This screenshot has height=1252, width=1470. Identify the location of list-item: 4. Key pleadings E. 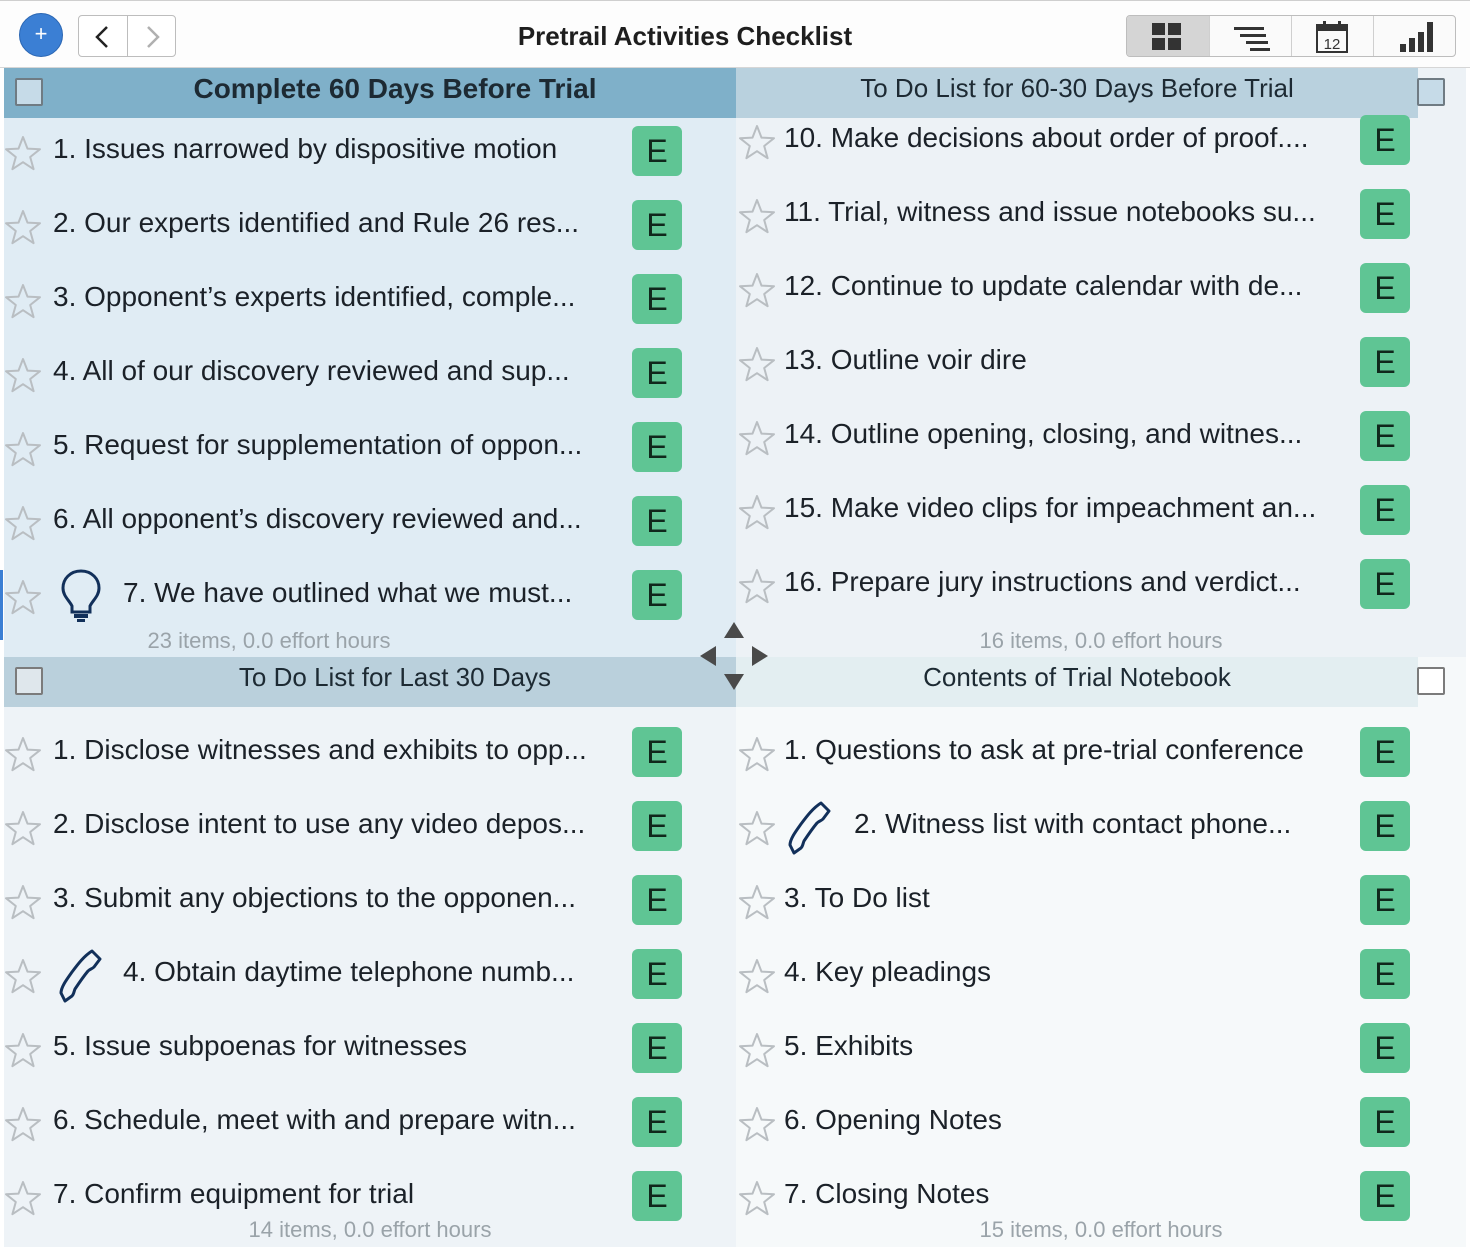
(1101, 976).